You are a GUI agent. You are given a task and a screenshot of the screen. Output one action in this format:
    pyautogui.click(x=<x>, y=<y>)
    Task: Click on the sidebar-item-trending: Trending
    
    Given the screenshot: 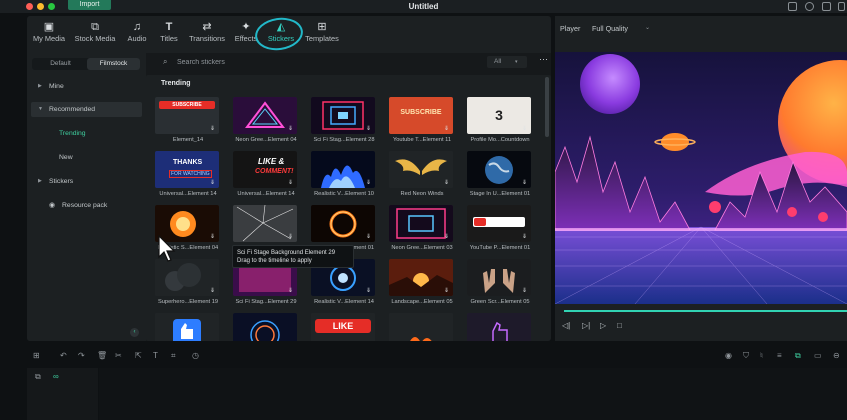 What is the action you would take?
    pyautogui.click(x=86, y=133)
    